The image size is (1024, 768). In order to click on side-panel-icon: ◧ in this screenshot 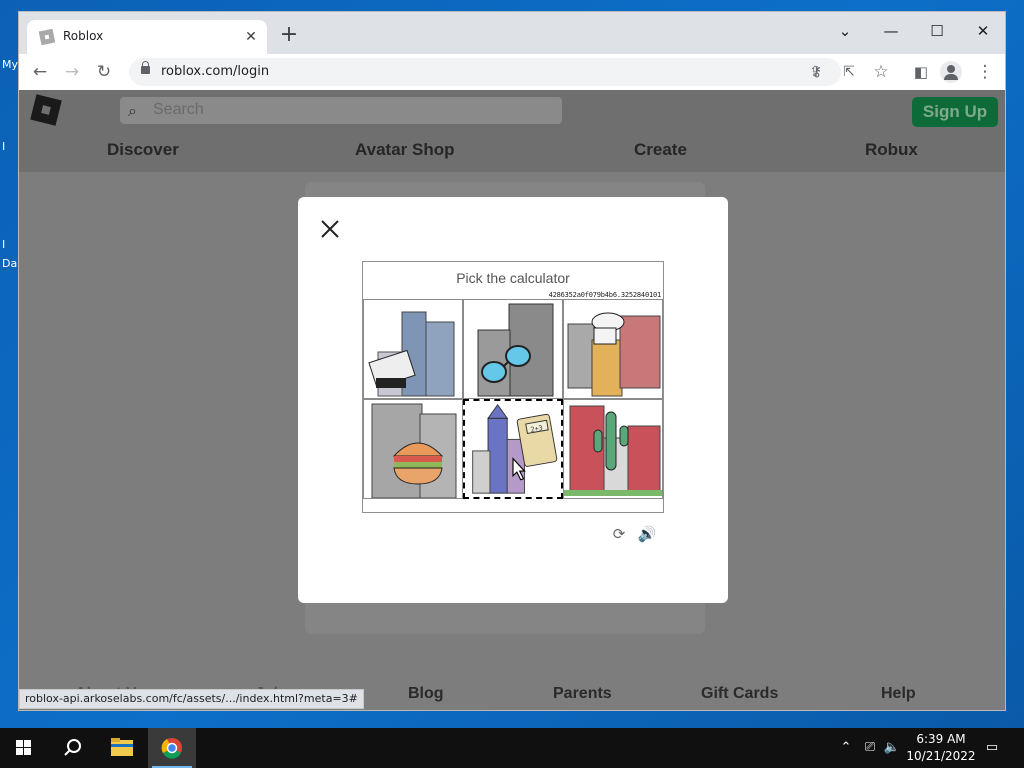, I will do `click(921, 72)`.